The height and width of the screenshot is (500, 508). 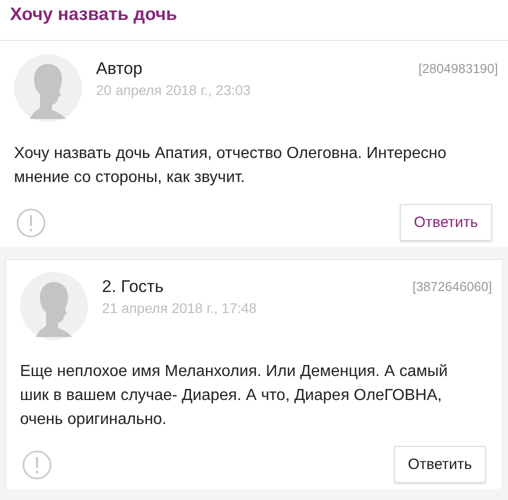 I want to click on post-id: [3872646060], so click(x=452, y=286).